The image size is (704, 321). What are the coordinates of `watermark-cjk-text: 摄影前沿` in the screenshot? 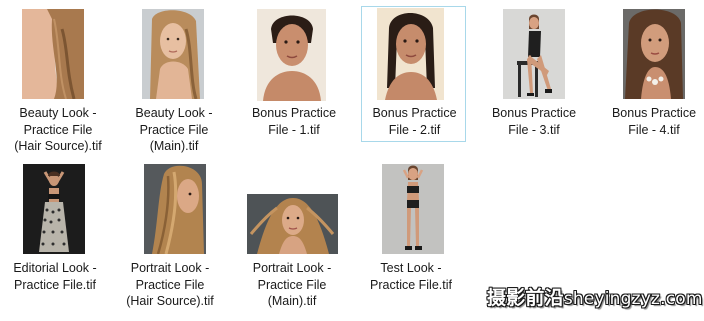 It's located at (525, 298).